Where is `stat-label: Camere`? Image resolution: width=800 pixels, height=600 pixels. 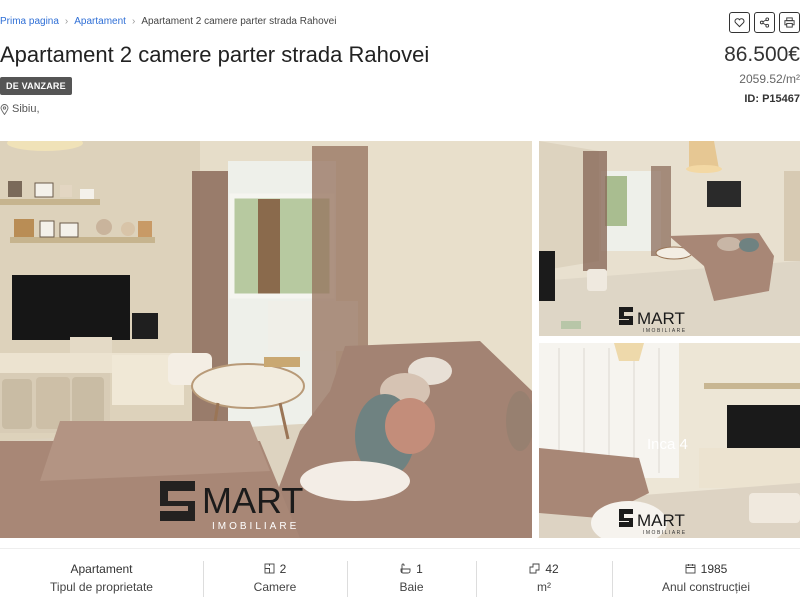
stat-label: Camere is located at coordinates (275, 587).